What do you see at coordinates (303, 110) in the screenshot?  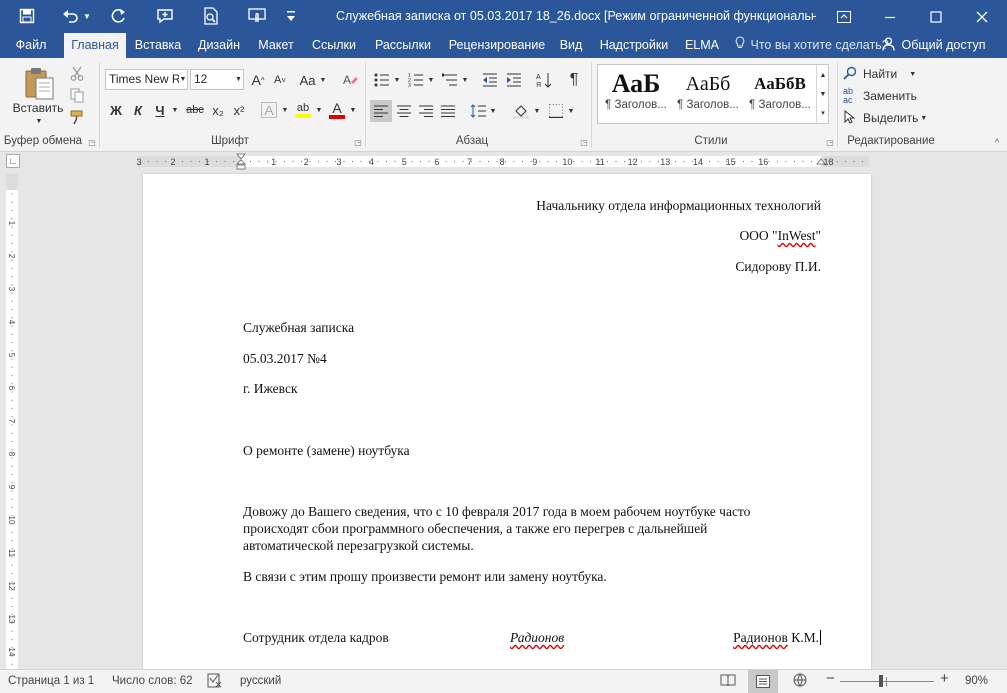 I see `highlight-icon: ab` at bounding box center [303, 110].